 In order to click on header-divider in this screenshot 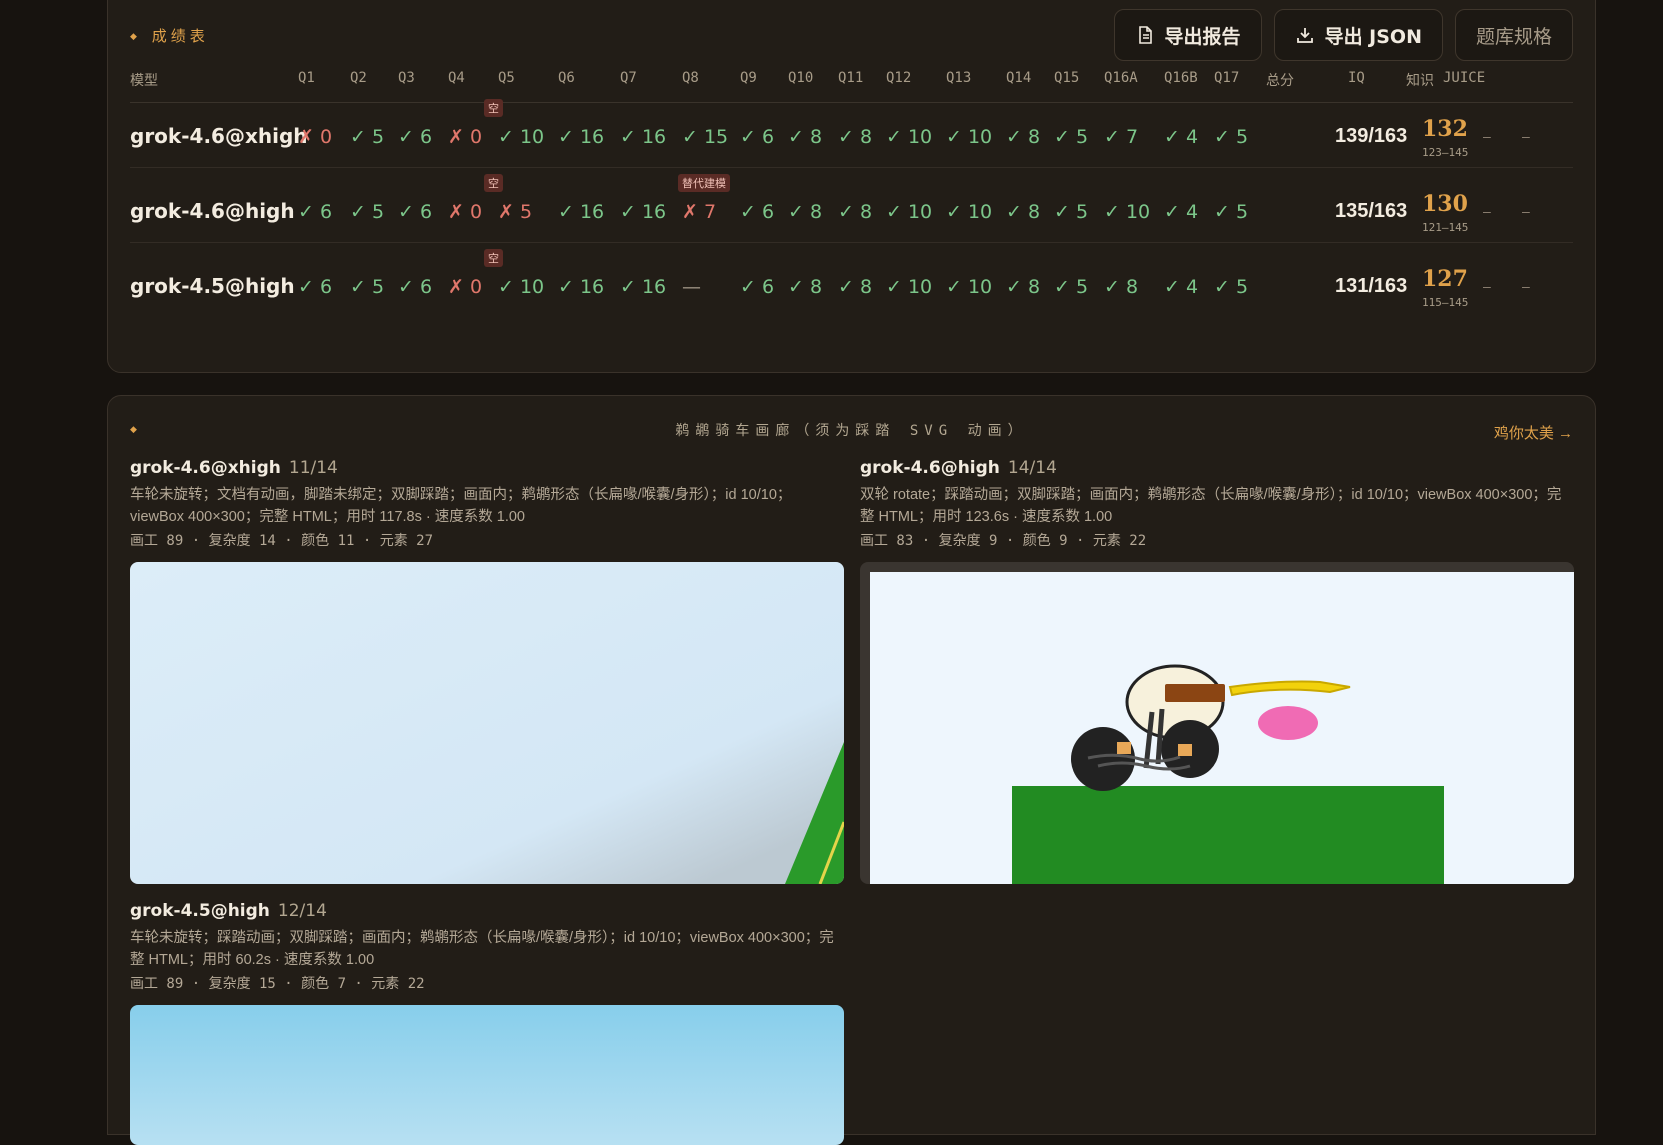, I will do `click(851, 102)`.